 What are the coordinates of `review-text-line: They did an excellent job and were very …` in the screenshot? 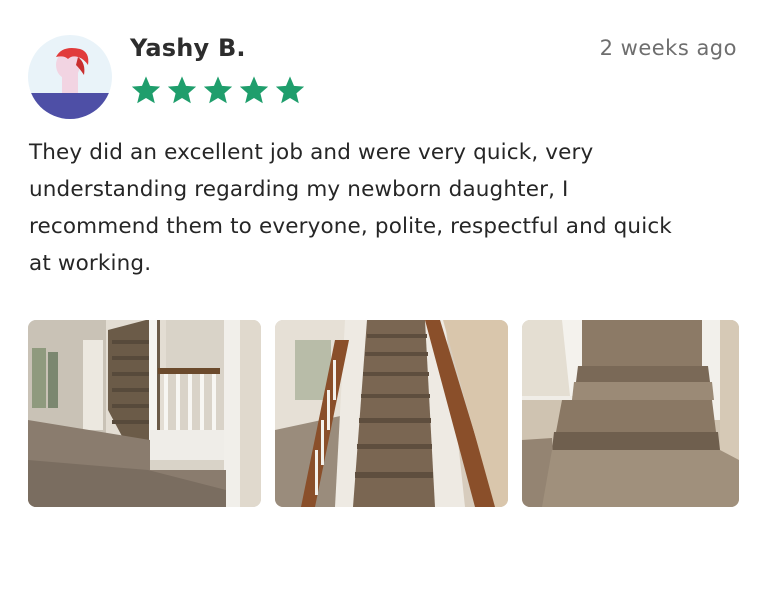 It's located at (311, 152).